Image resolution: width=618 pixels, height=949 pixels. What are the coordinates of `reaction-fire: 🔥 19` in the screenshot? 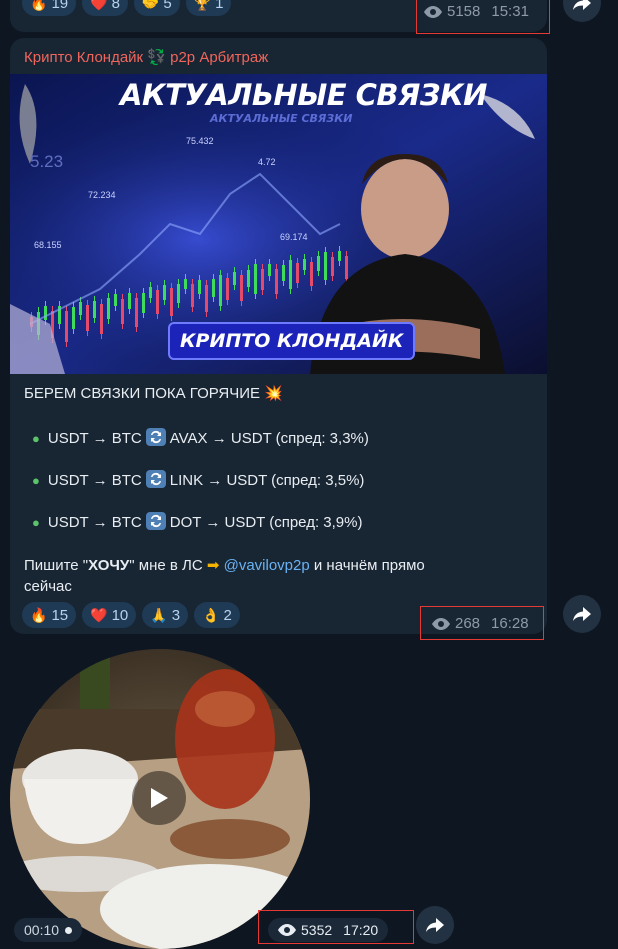 It's located at (49, 8).